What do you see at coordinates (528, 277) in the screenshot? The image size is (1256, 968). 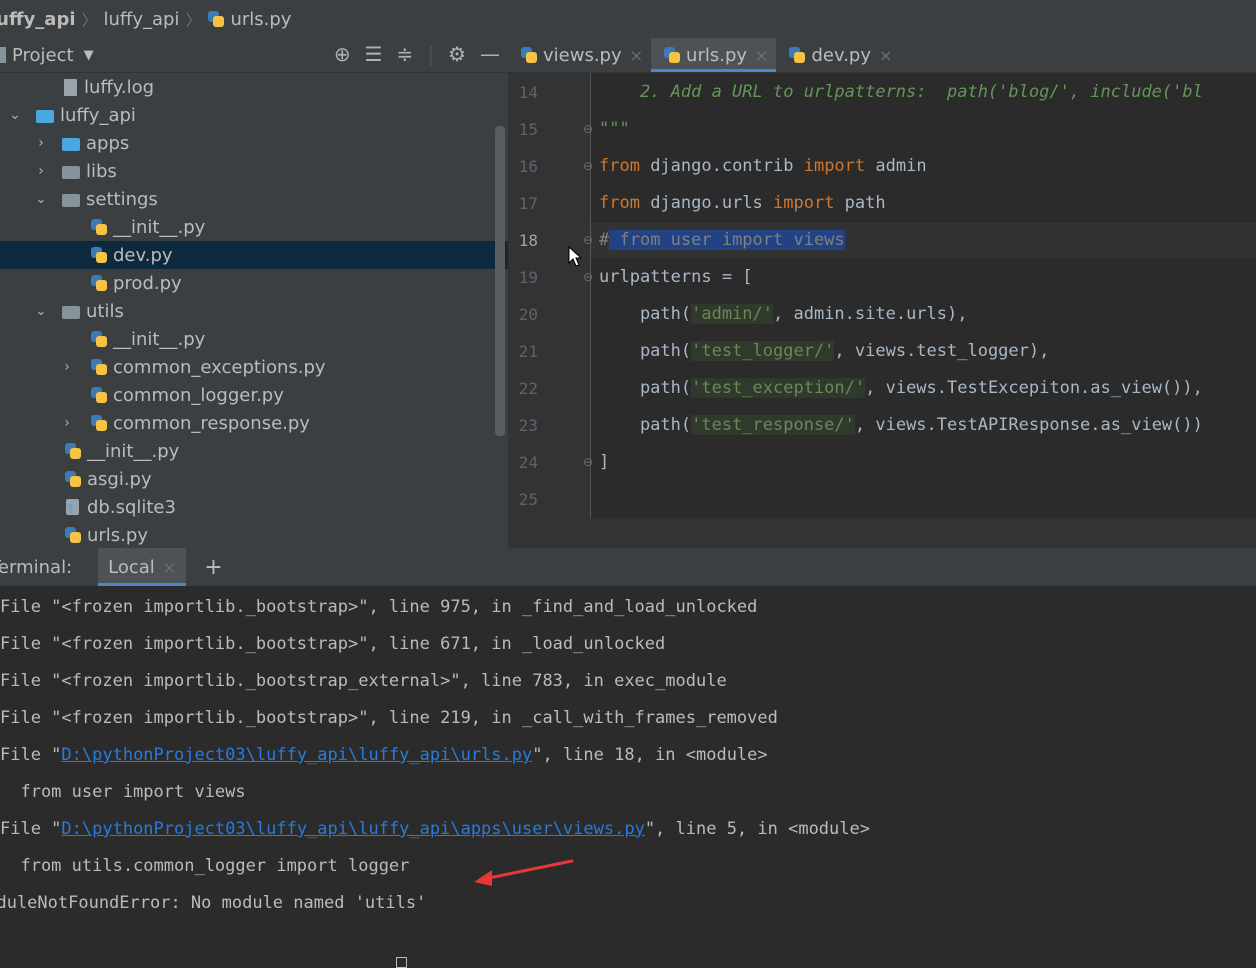 I see `line-number: 19` at bounding box center [528, 277].